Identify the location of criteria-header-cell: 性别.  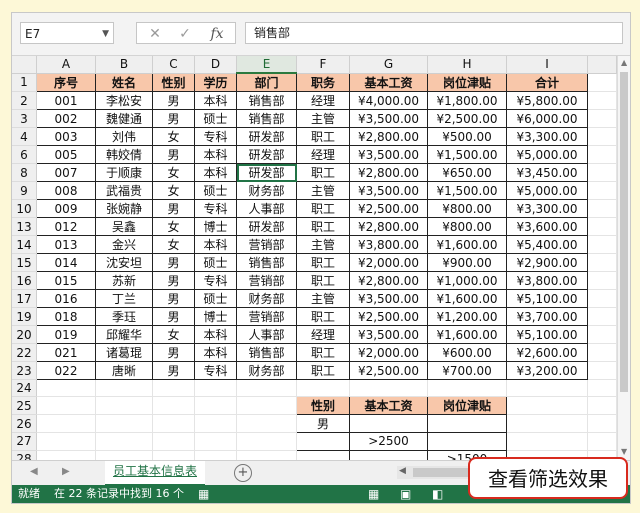
(323, 406).